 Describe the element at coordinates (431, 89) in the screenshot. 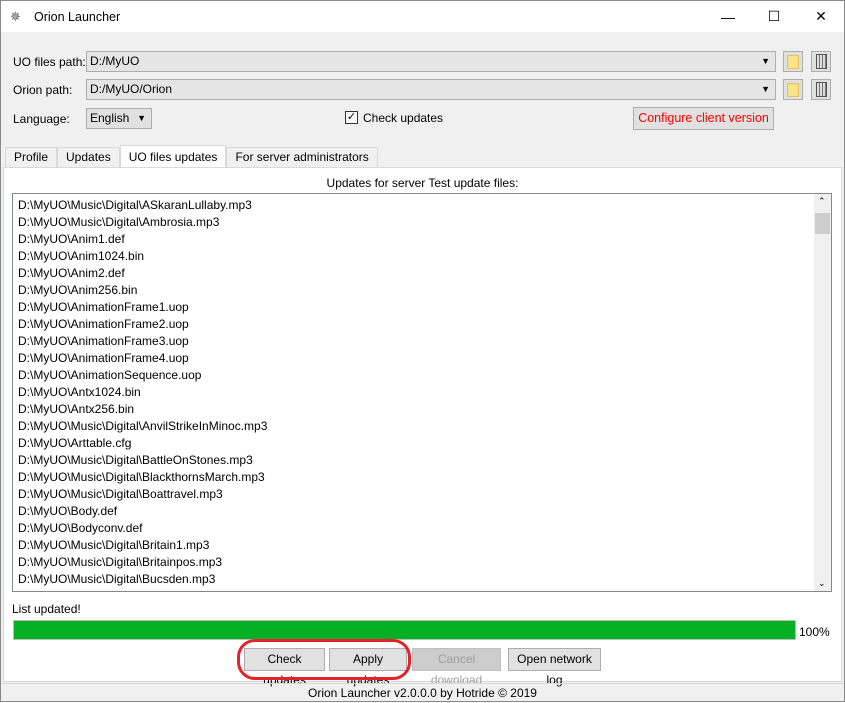

I see `orion-path-combo: D:/MyUO/Orion ▼` at that location.